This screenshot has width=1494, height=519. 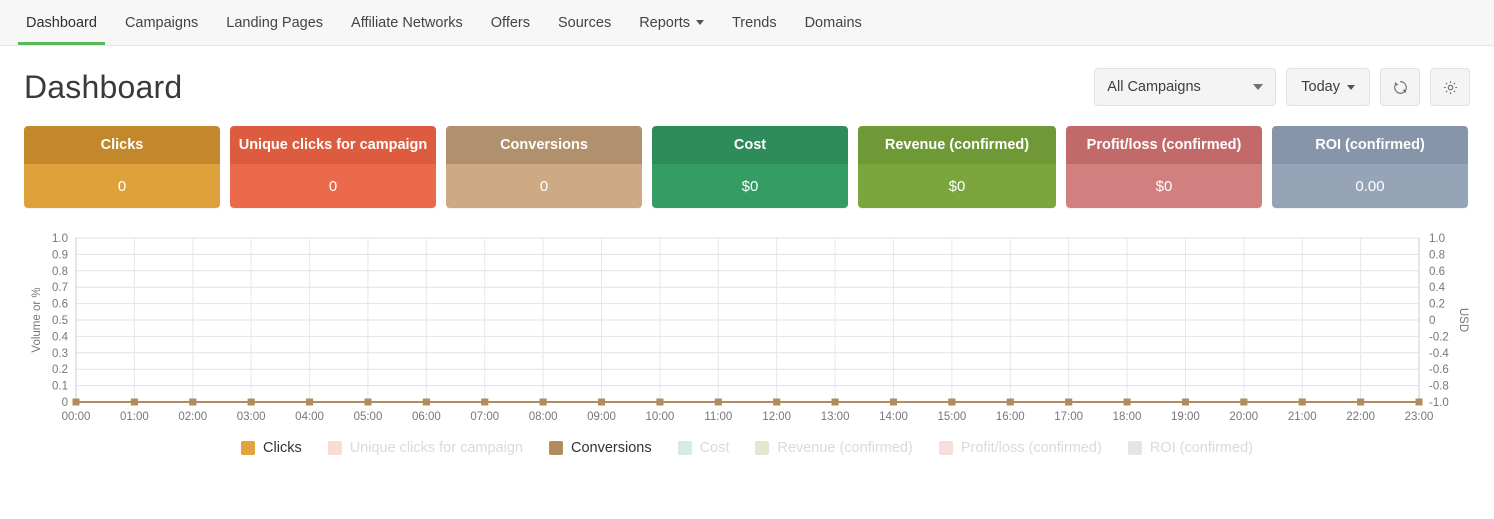 I want to click on legend-item-cost: Cost, so click(x=703, y=448).